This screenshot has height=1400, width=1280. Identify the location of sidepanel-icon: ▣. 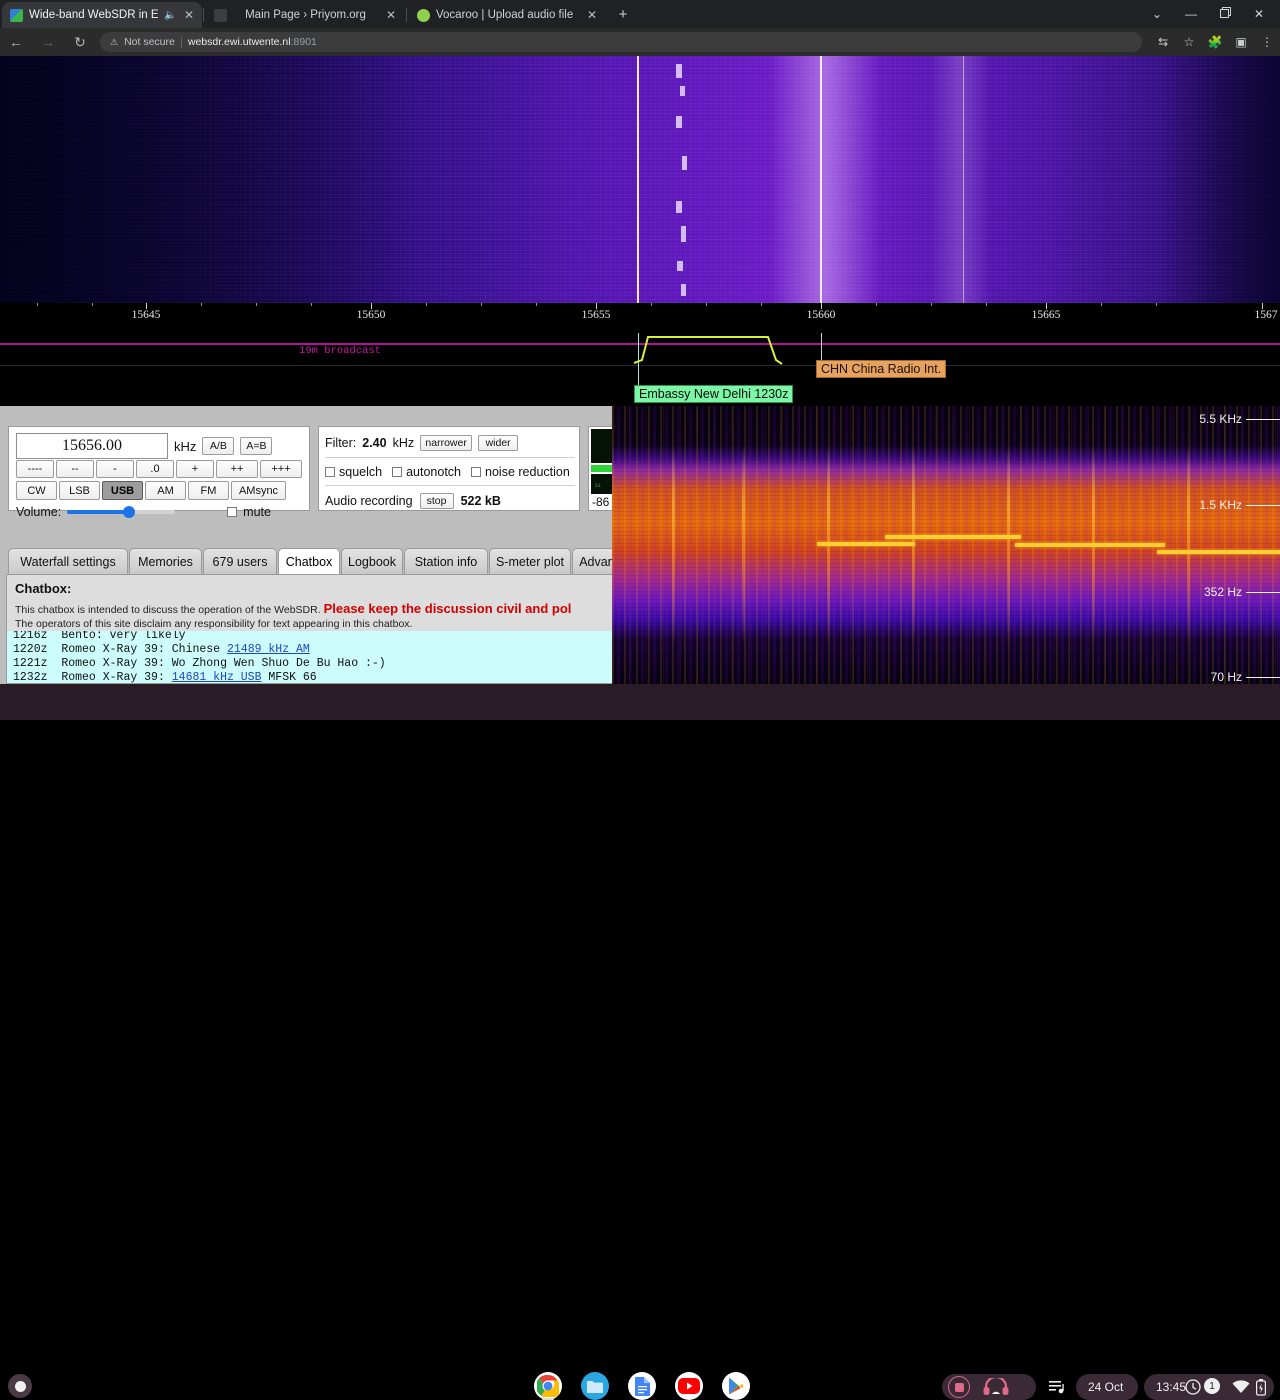
(1241, 42).